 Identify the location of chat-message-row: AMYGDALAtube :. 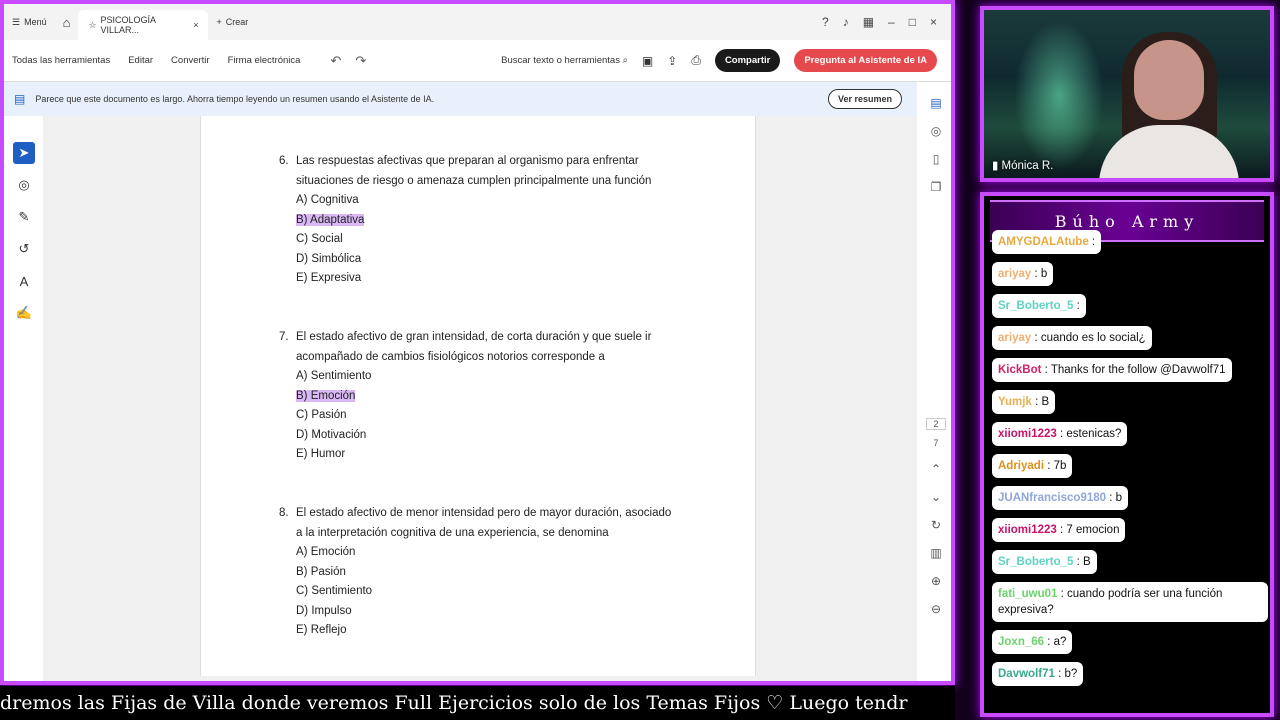
(1130, 246).